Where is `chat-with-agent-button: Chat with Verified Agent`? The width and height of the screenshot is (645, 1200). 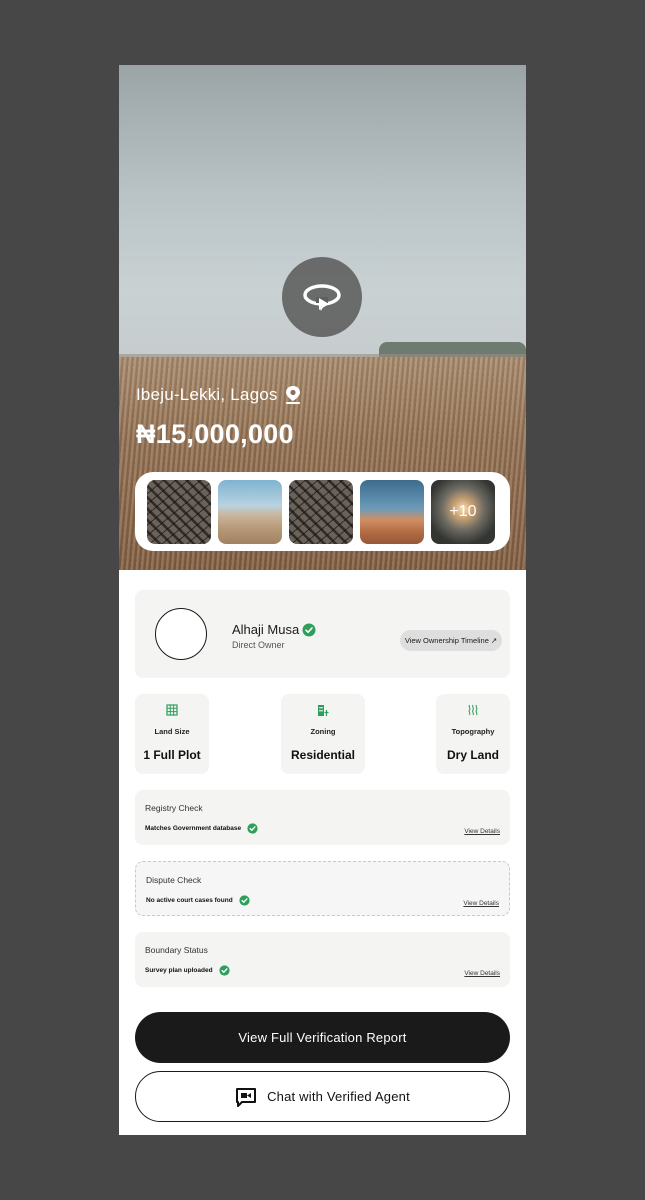 chat-with-agent-button: Chat with Verified Agent is located at coordinates (322, 1096).